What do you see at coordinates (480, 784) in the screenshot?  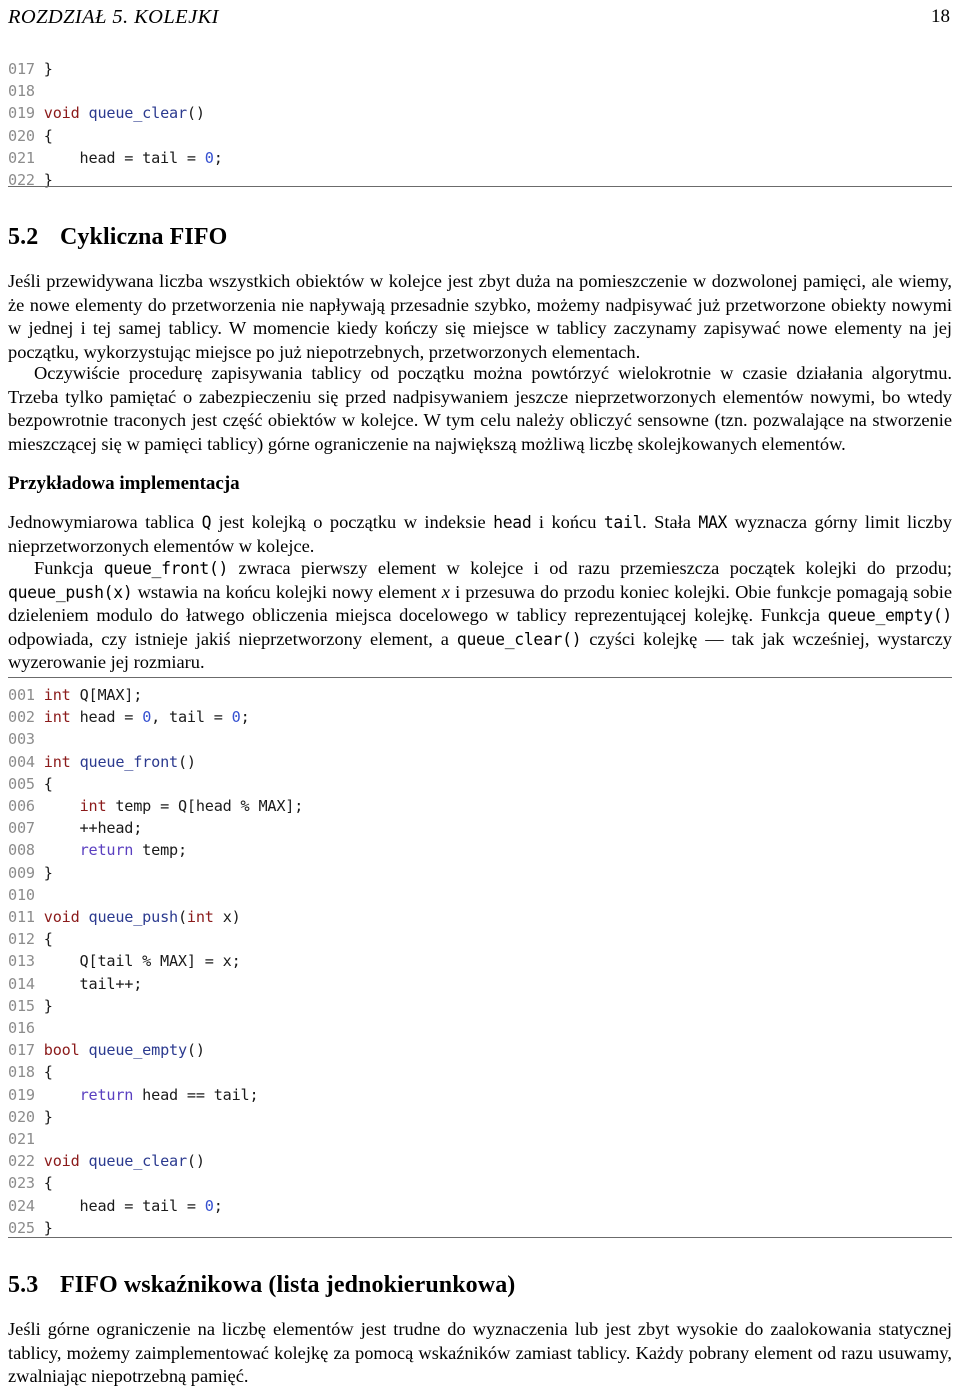 I see `code-main-line: 005 {` at bounding box center [480, 784].